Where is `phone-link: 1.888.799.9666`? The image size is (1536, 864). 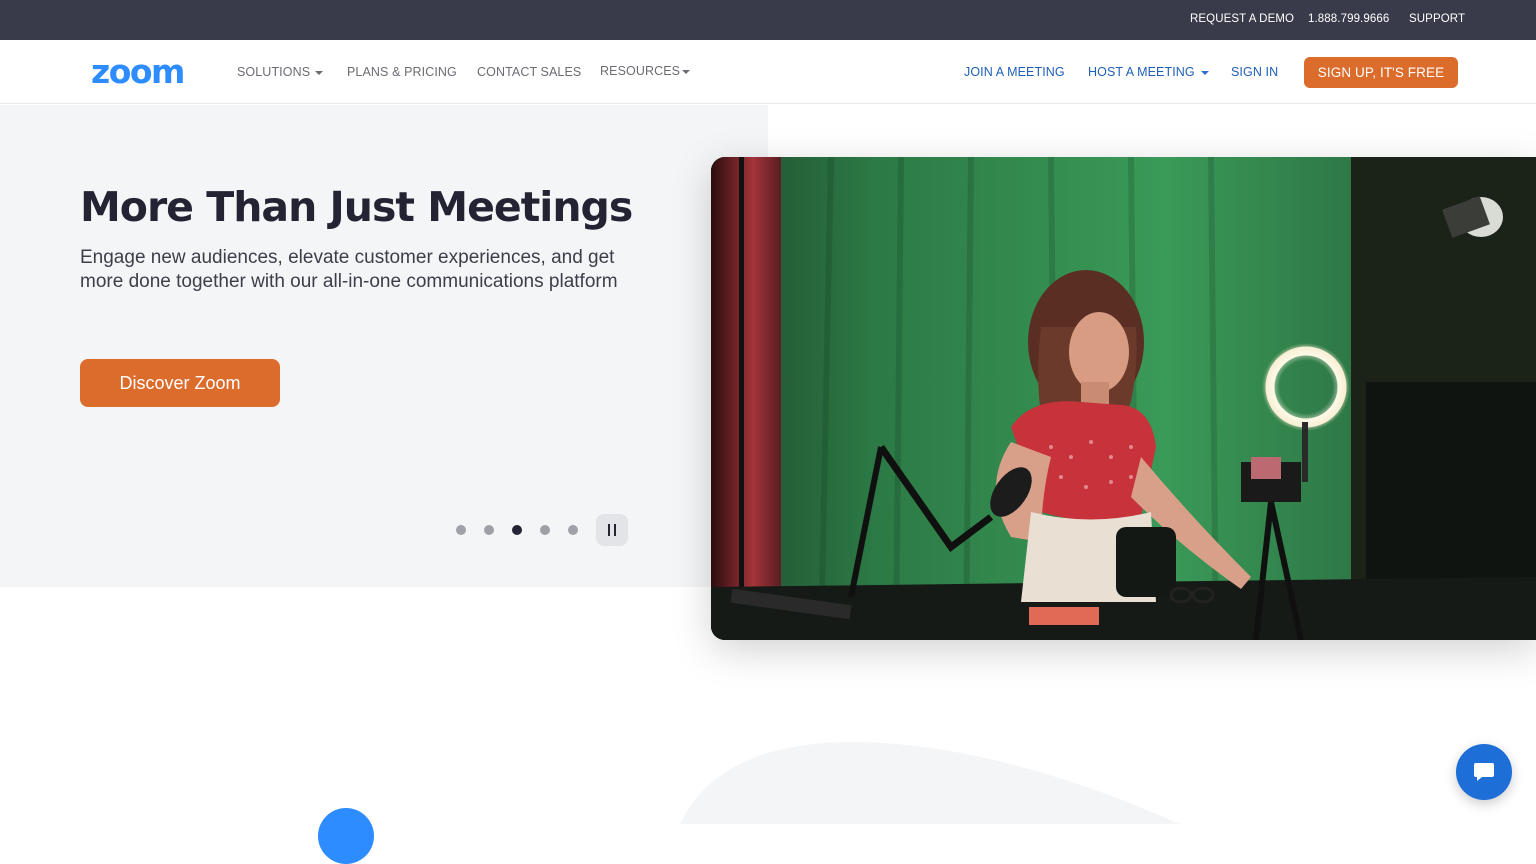
phone-link: 1.888.799.9666 is located at coordinates (1348, 19).